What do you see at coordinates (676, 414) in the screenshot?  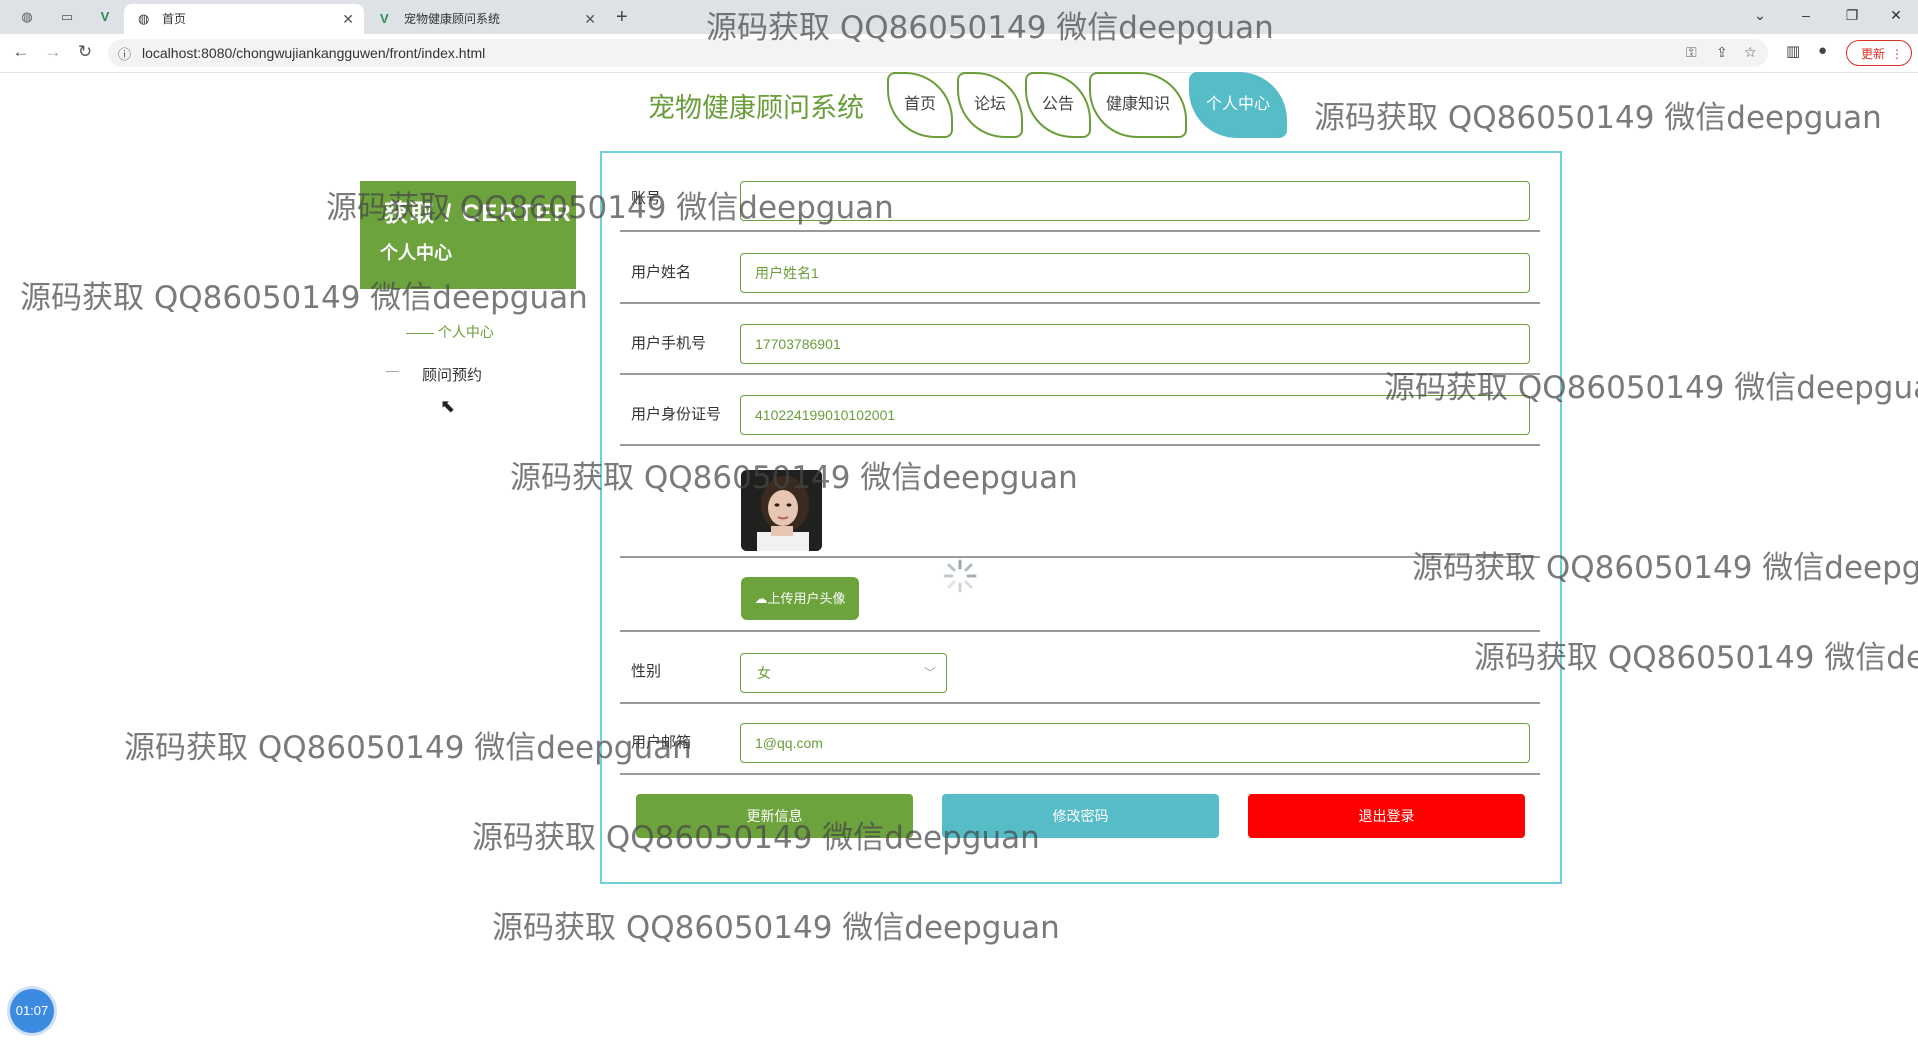 I see `id-card-label: 用户身份证号` at bounding box center [676, 414].